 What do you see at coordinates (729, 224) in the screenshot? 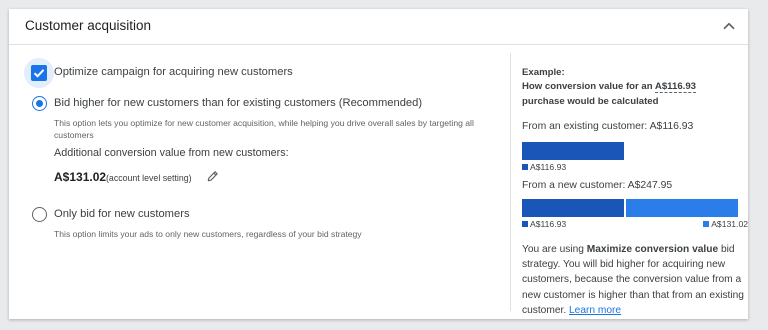
I see `new-legend-extra-value: A$131.02` at bounding box center [729, 224].